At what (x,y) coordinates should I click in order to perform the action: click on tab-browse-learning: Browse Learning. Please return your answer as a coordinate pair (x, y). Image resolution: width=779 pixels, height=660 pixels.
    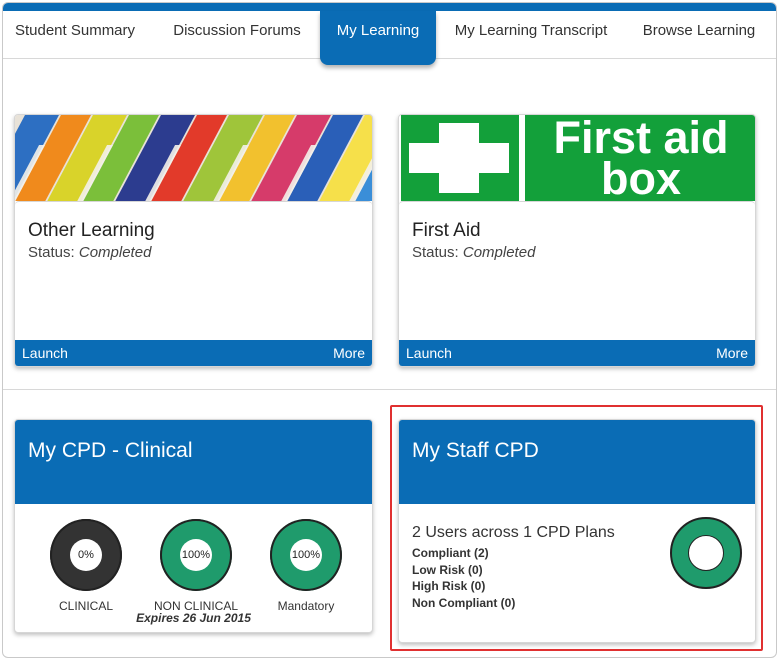
    Looking at the image, I should click on (699, 35).